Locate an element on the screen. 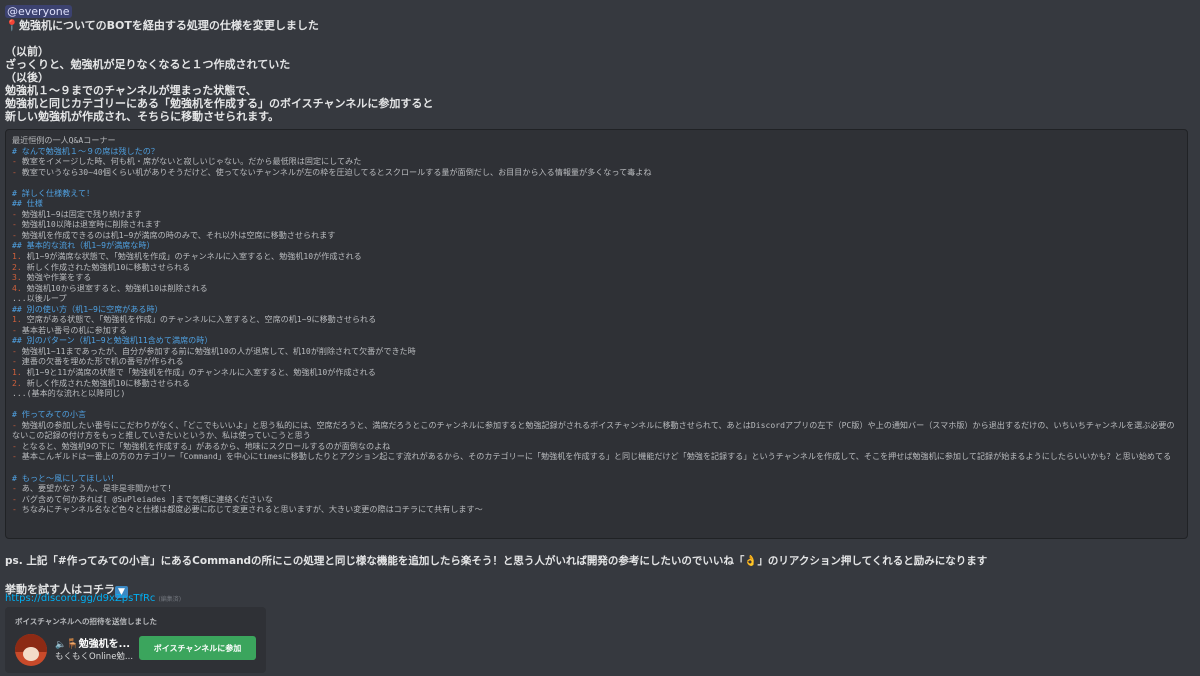 The image size is (1200, 676). message-line-text: 勉強机１～９までのチャンネルが埋まった状態で、 is located at coordinates (131, 90).